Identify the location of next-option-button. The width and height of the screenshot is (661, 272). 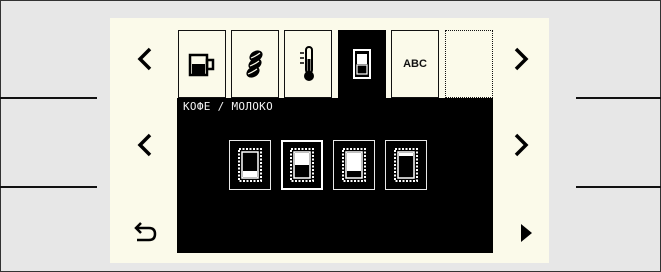
(521, 145).